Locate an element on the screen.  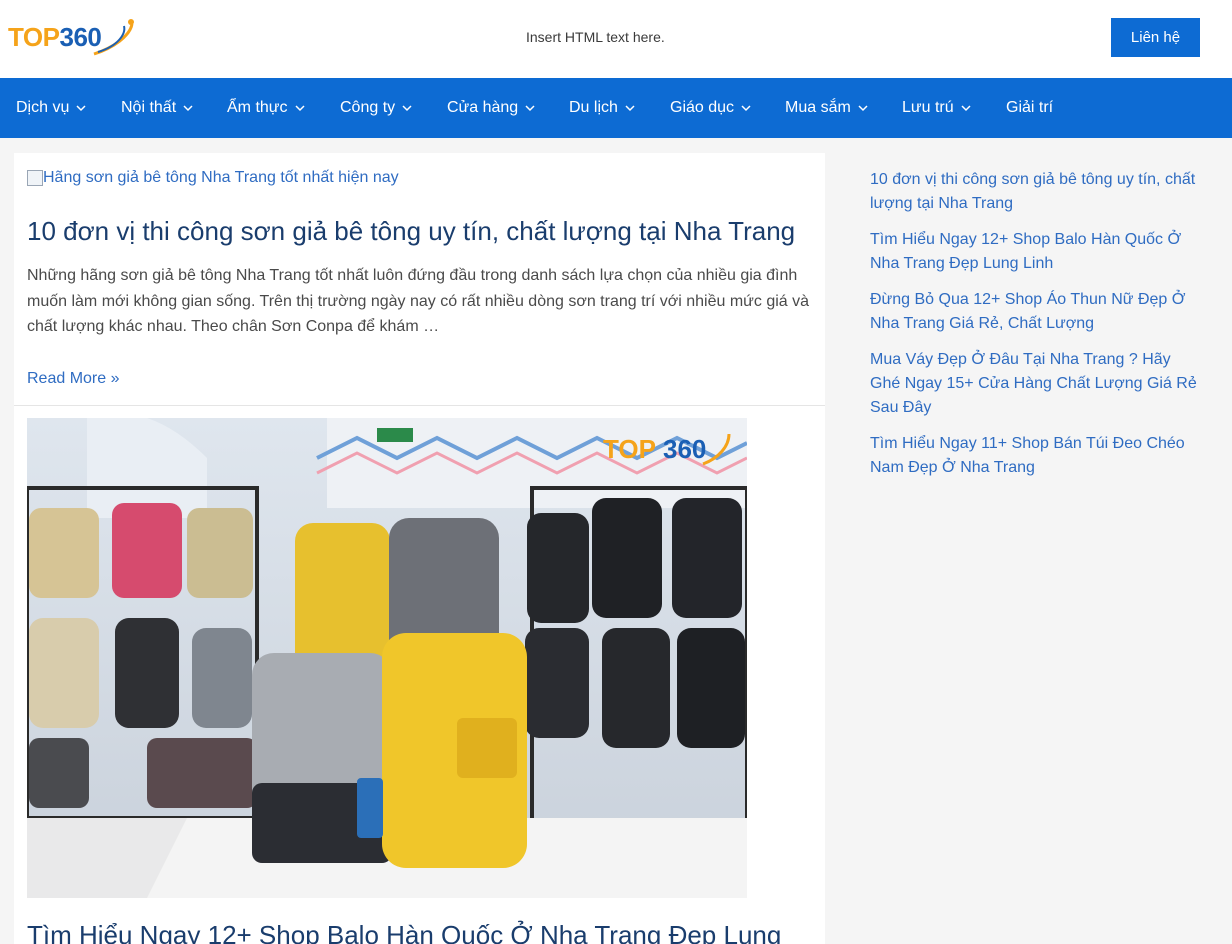
broken-image-icon is located at coordinates (35, 178).